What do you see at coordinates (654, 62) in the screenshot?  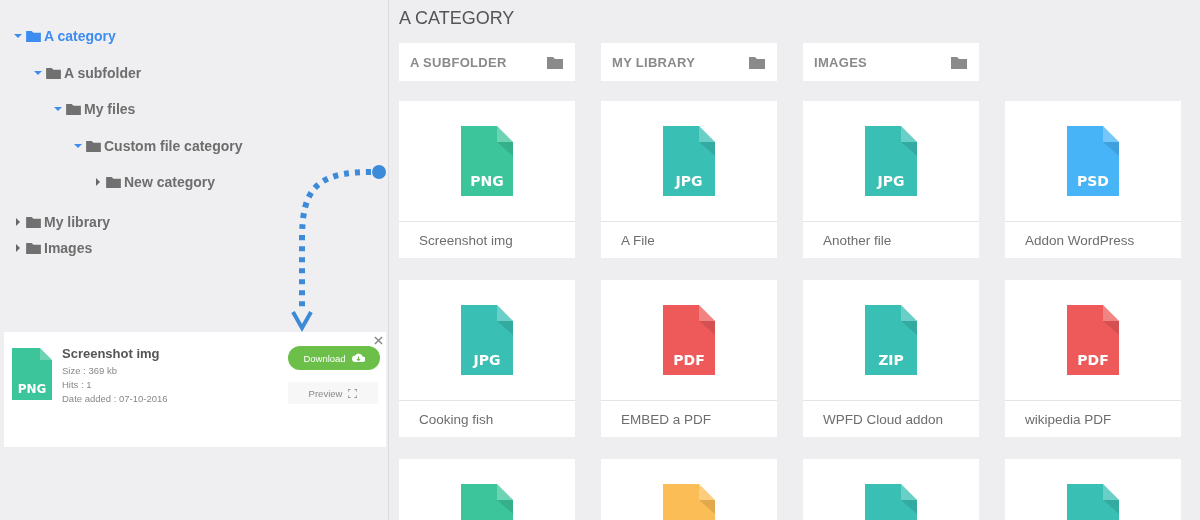 I see `folder-name: MY LIBRARY` at bounding box center [654, 62].